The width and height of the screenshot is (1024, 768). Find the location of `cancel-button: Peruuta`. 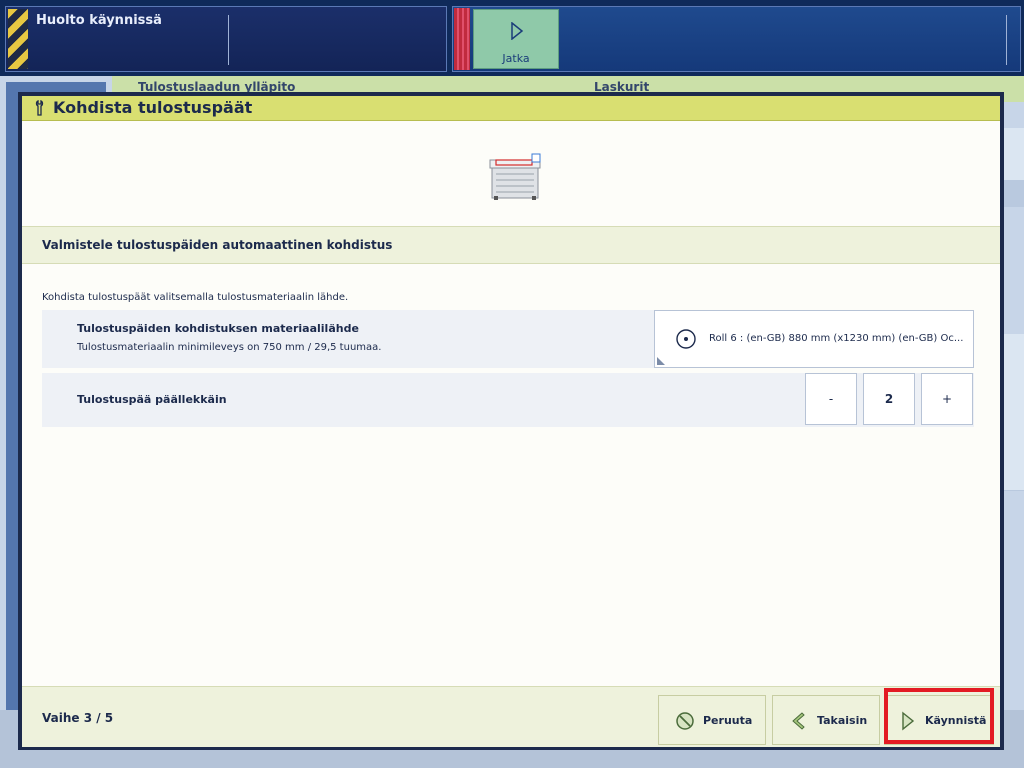

cancel-button: Peruuta is located at coordinates (712, 720).